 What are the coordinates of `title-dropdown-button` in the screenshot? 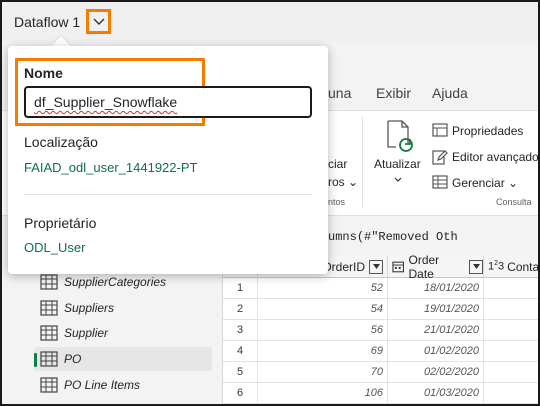 It's located at (98, 21).